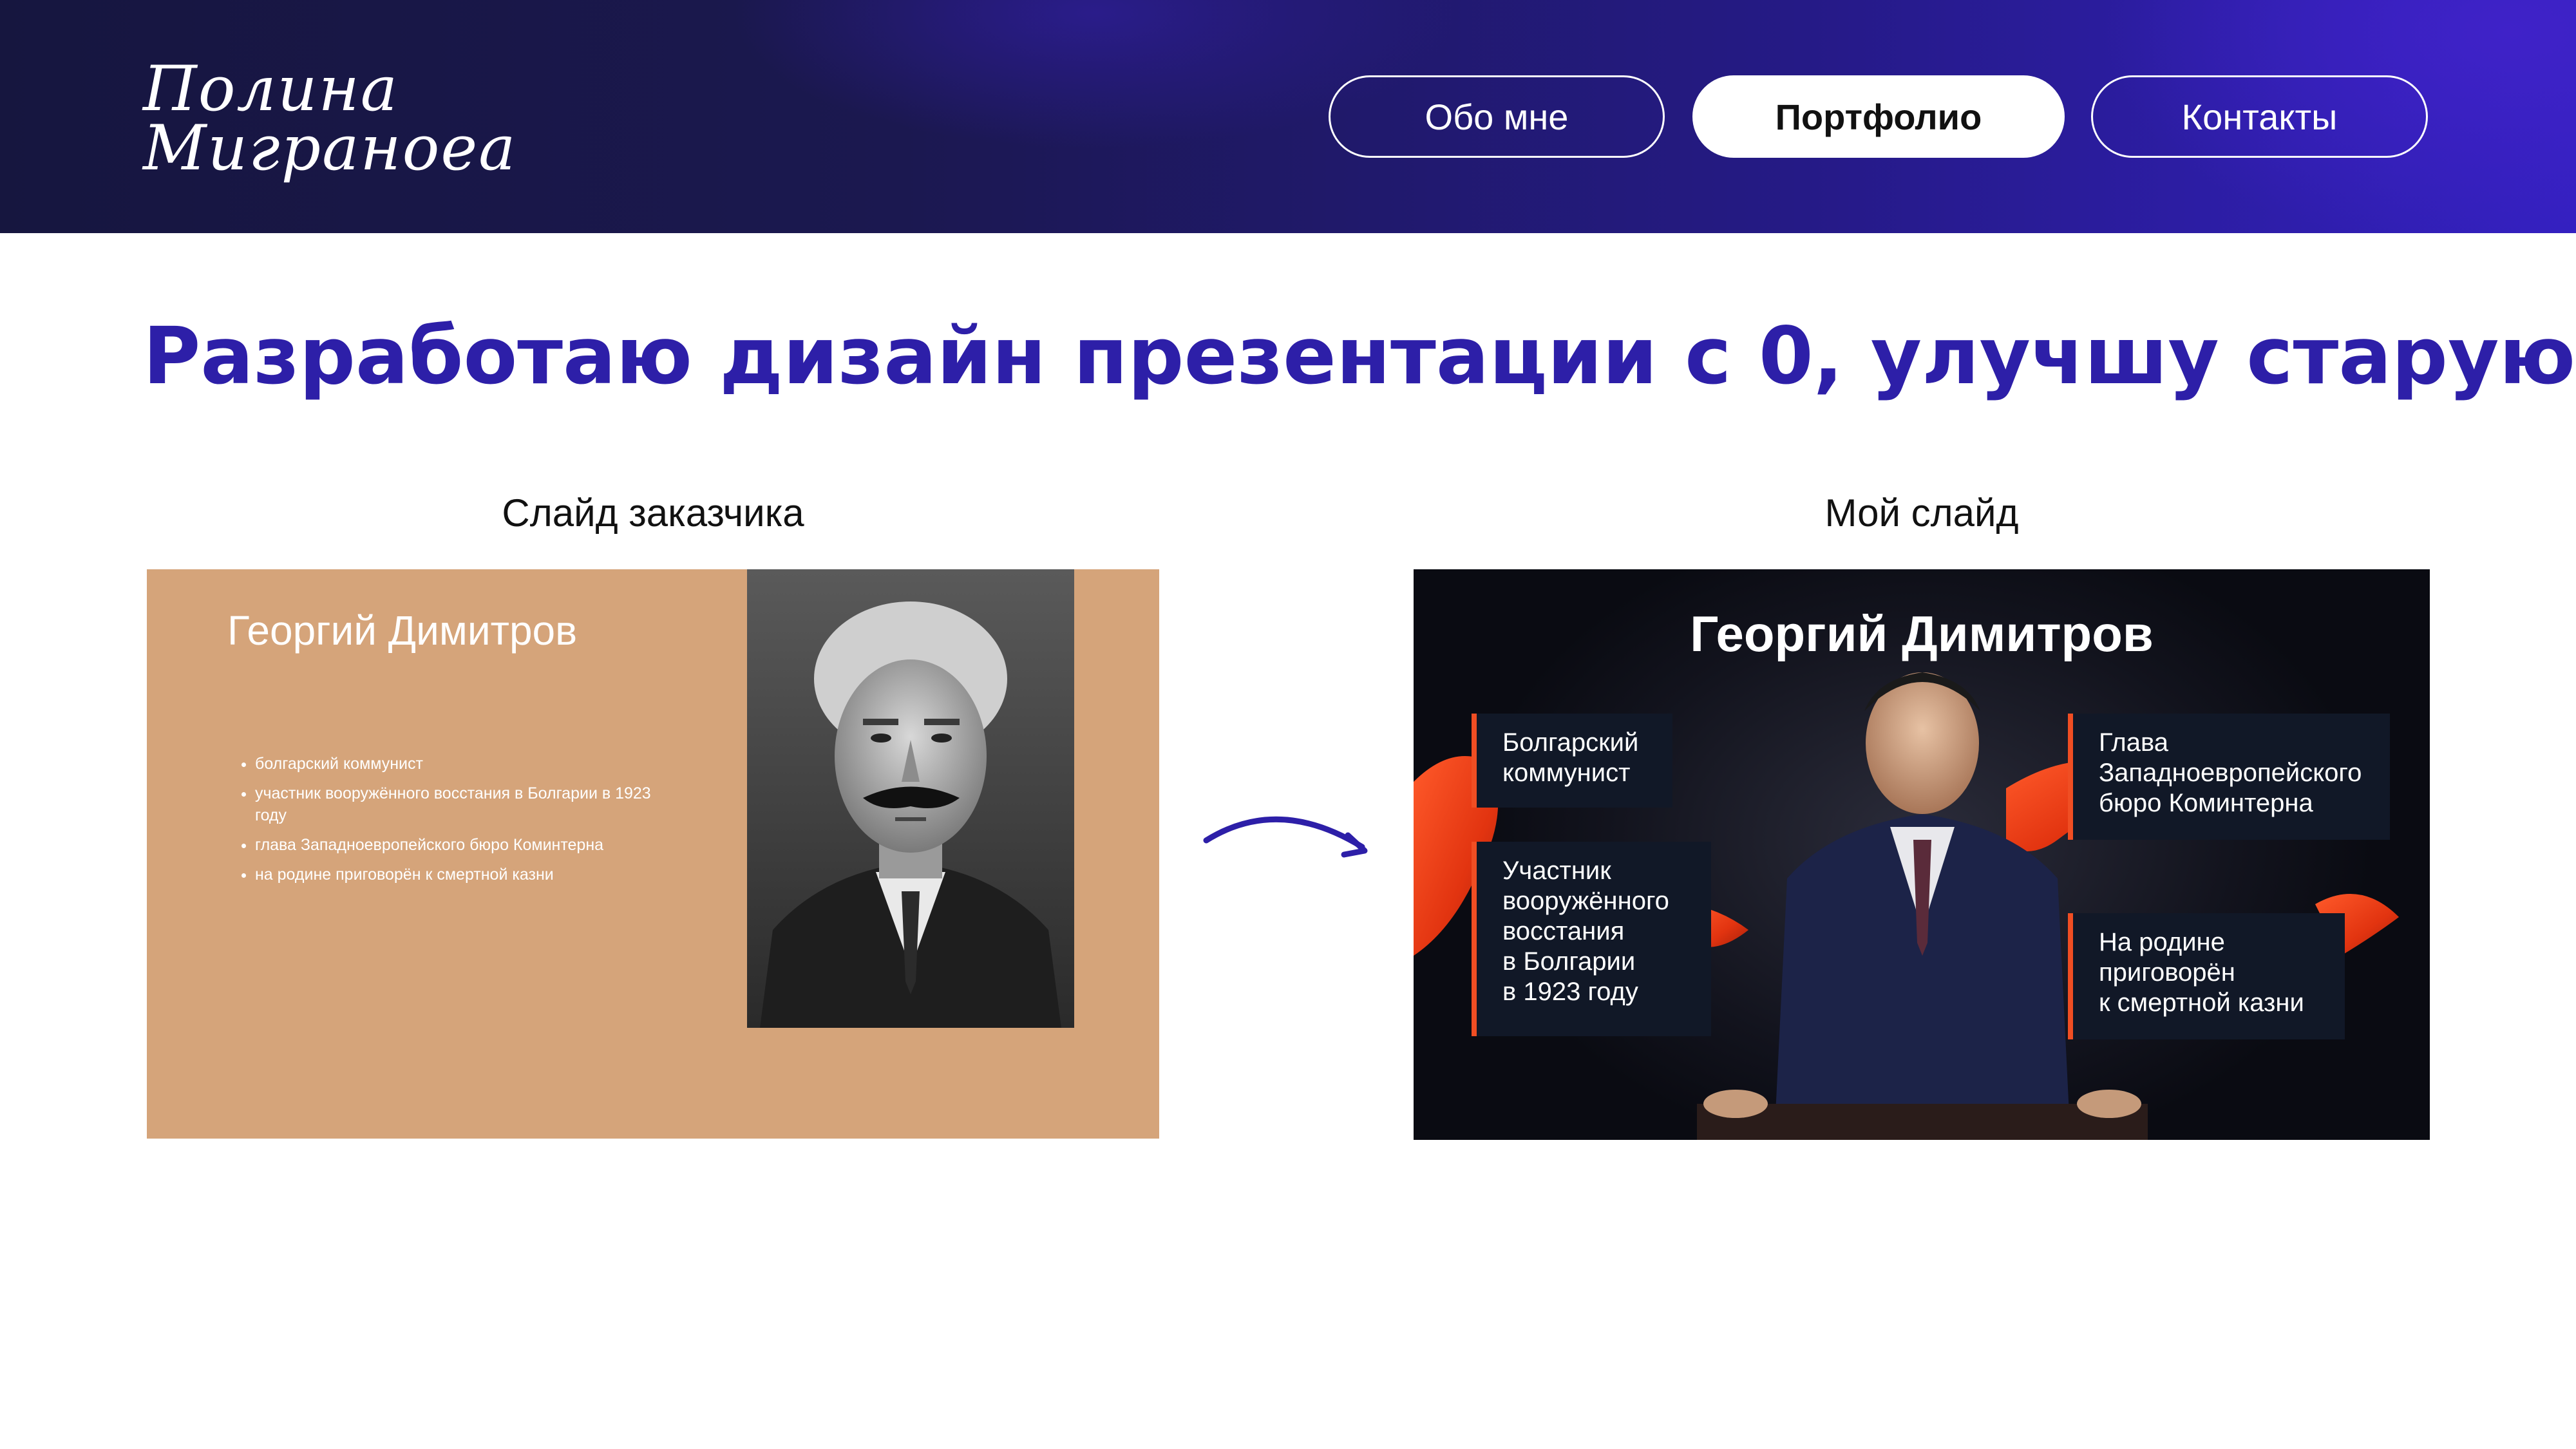 The height and width of the screenshot is (1449, 2576). What do you see at coordinates (2260, 116) in the screenshot?
I see `nav-contacts-button: Контакты` at bounding box center [2260, 116].